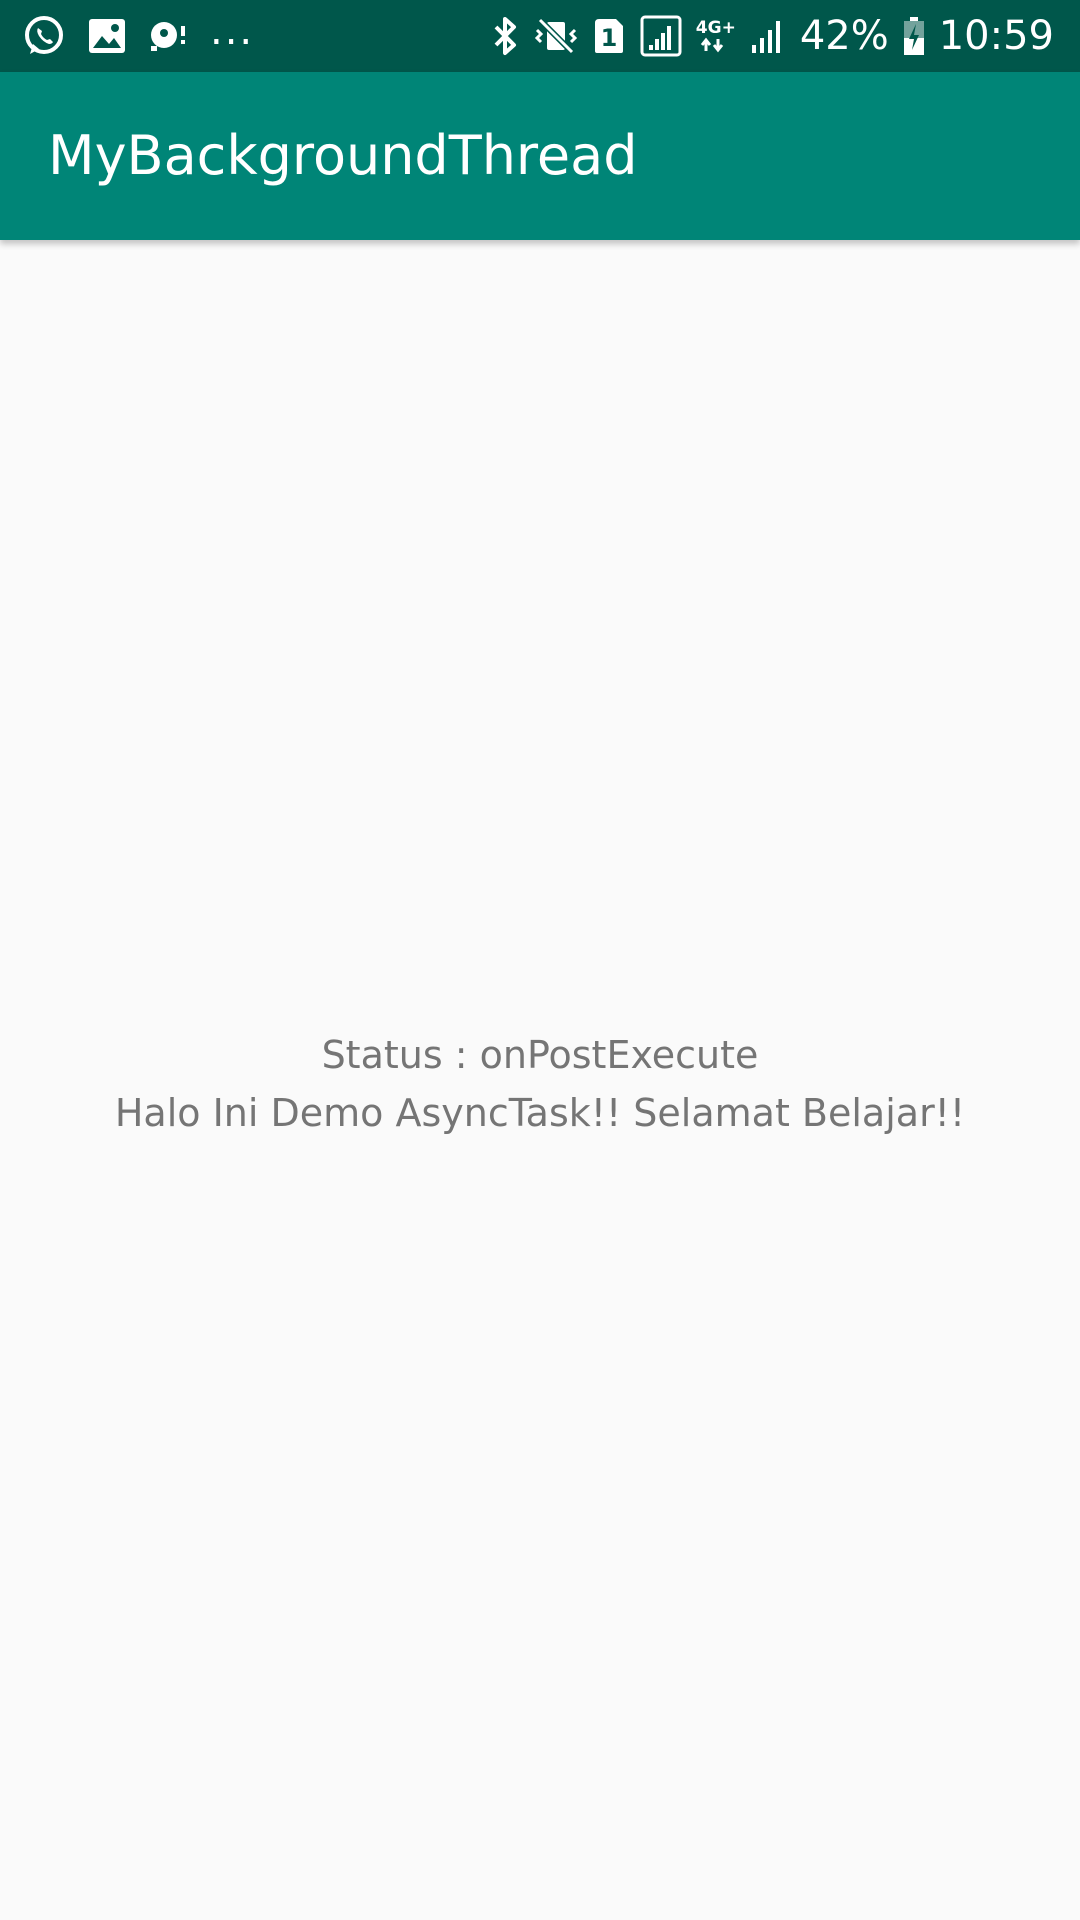 Image resolution: width=1080 pixels, height=1920 pixels. Describe the element at coordinates (996, 36) in the screenshot. I see `status-time: 10:59` at that location.